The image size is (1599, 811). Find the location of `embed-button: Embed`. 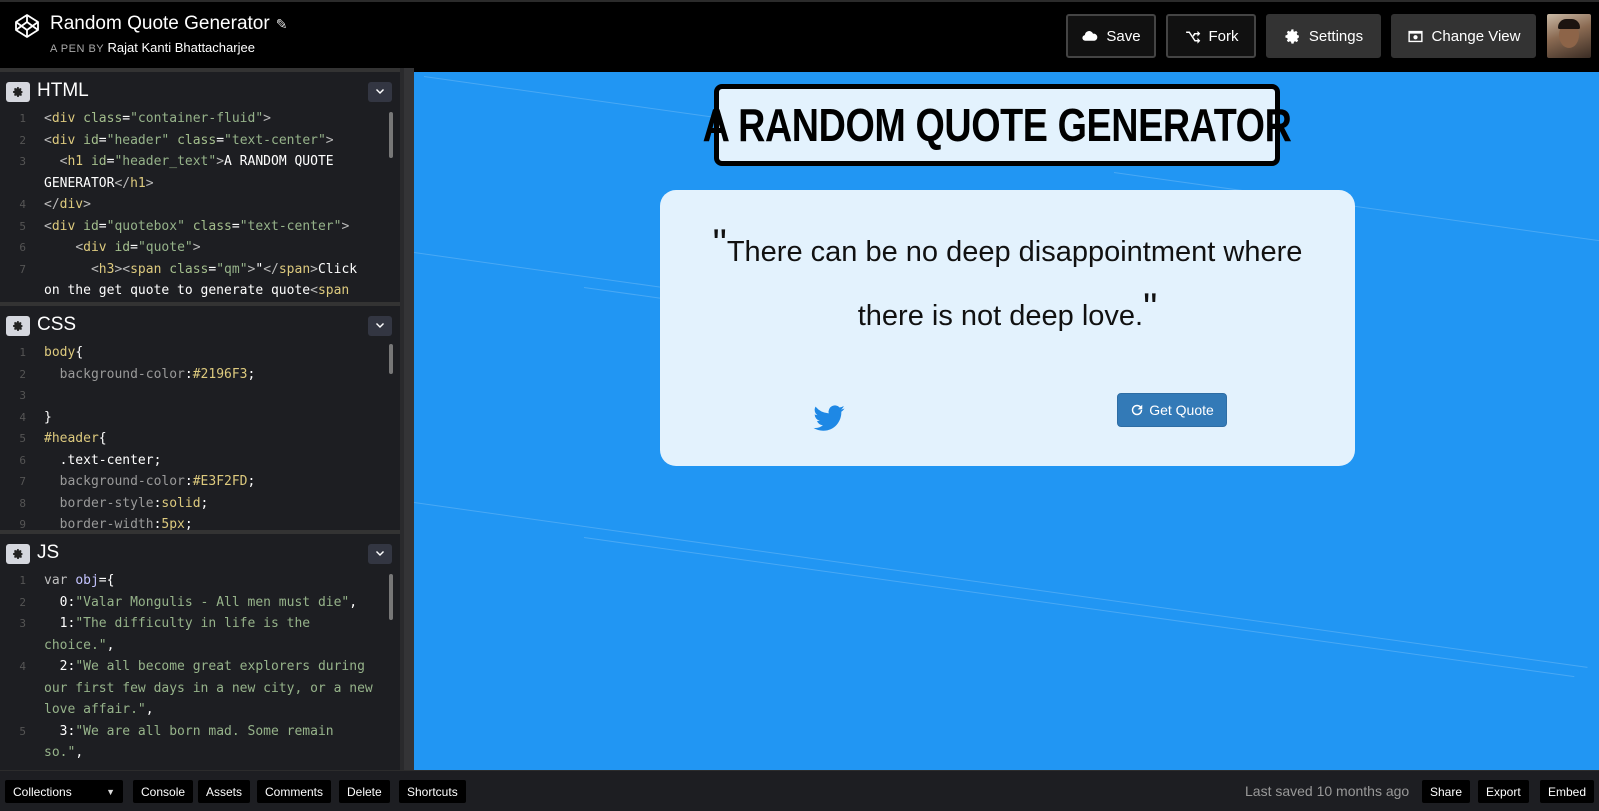

embed-button: Embed is located at coordinates (1567, 791).